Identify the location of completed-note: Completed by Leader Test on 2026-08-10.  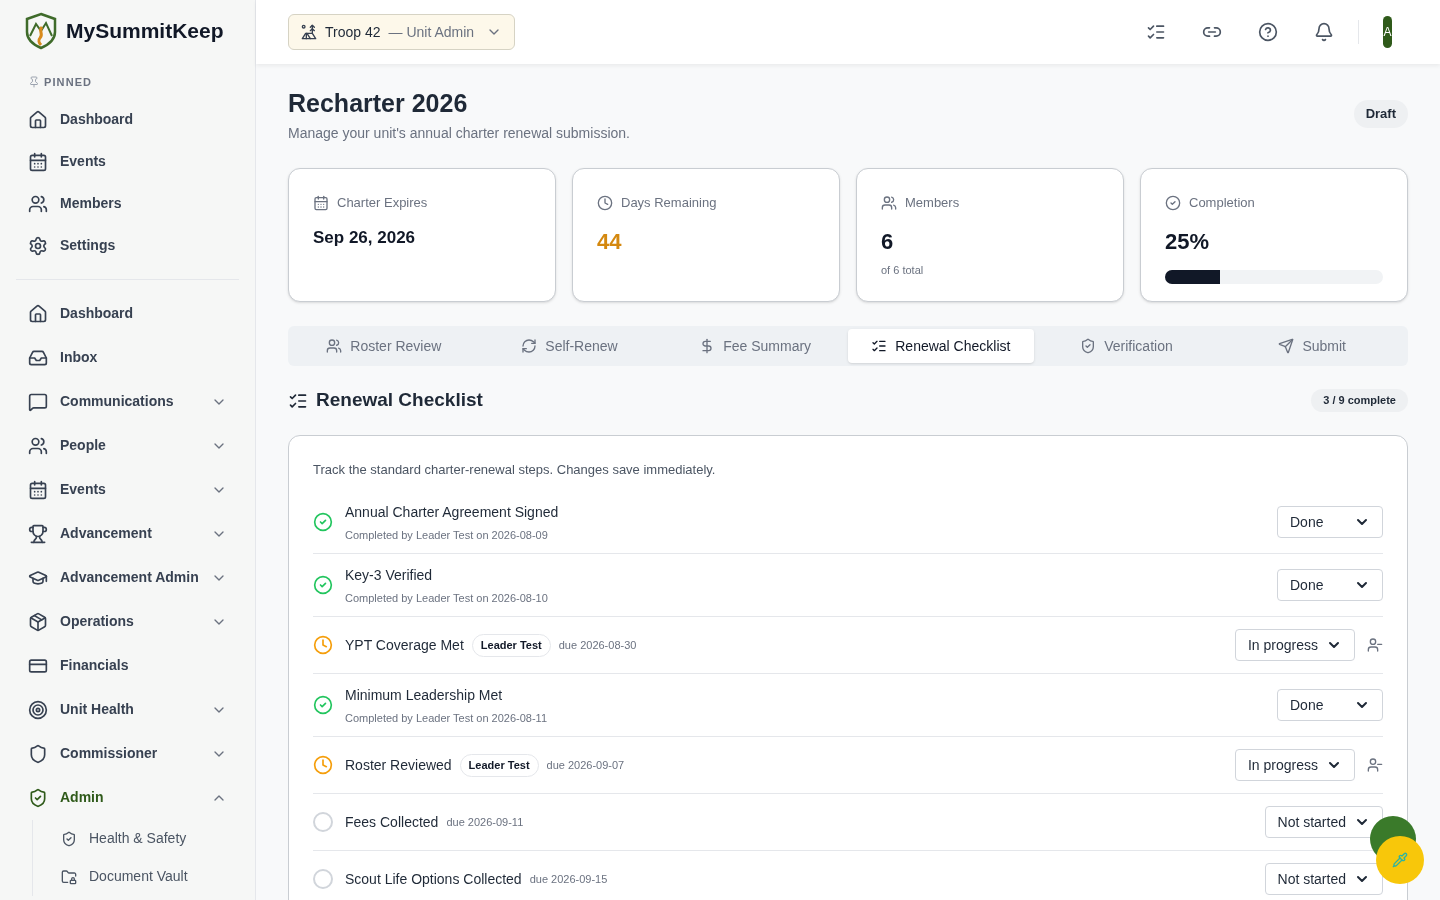
(447, 598).